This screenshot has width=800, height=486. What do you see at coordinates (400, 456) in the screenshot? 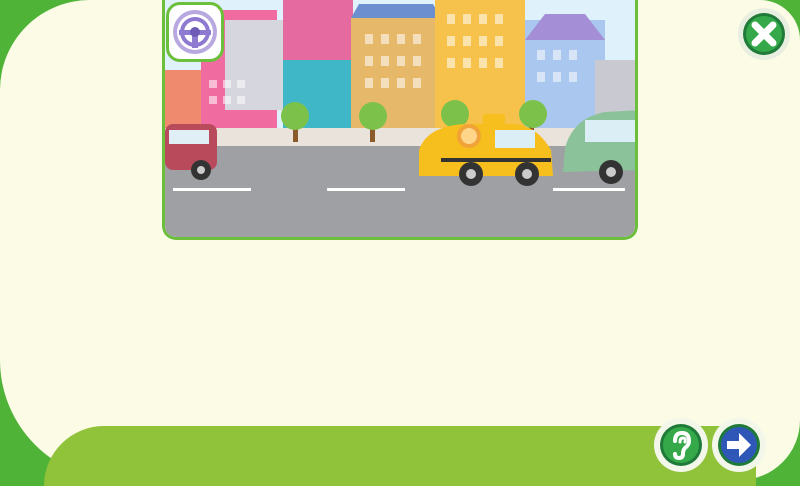
I see `bottom-bar` at bounding box center [400, 456].